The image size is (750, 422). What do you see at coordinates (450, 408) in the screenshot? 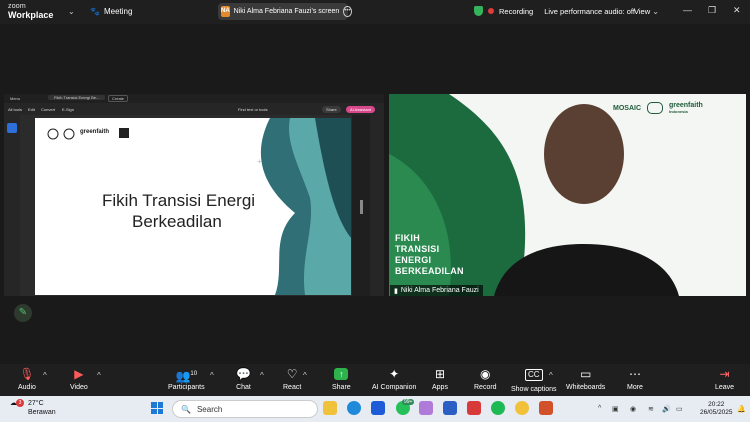
I see `word-icon` at bounding box center [450, 408].